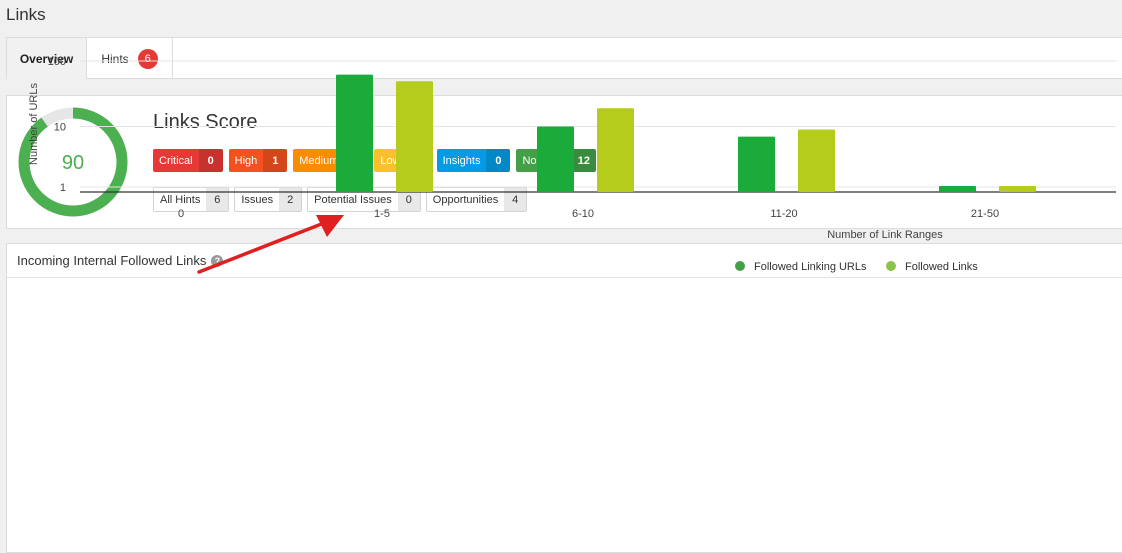 This screenshot has width=1122, height=553. What do you see at coordinates (57, 62) in the screenshot?
I see `y-tick-label: 100` at bounding box center [57, 62].